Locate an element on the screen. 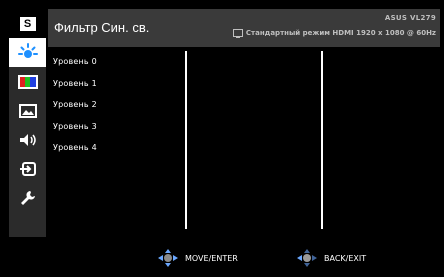 The image size is (444, 277). level-option-1: Уровень 1 is located at coordinates (75, 83).